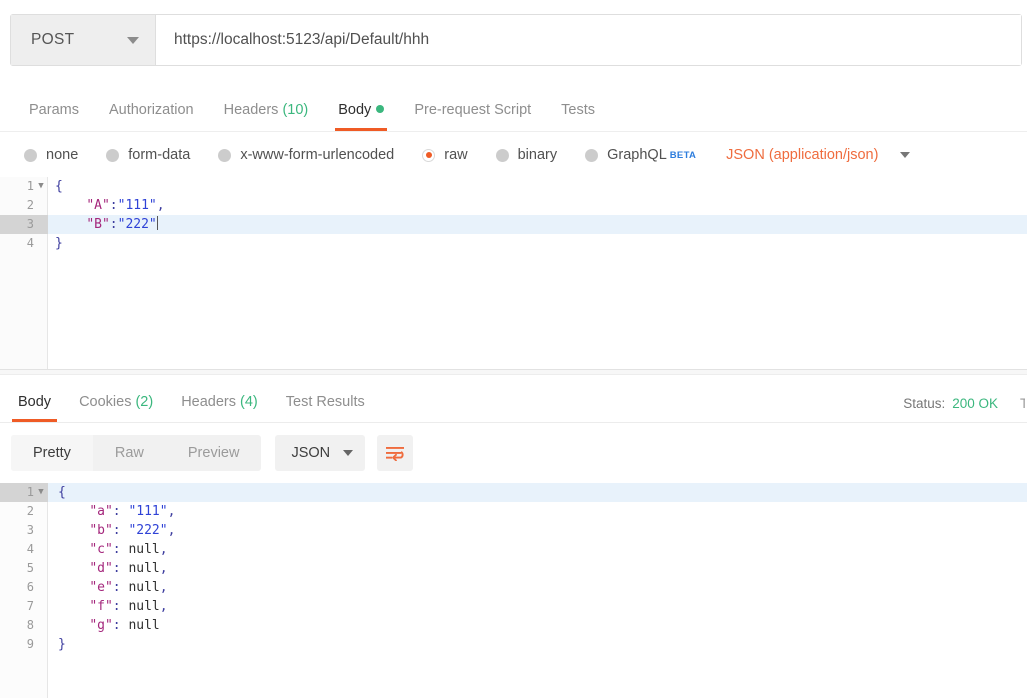  I want to click on request-tab-tests: Tests, so click(578, 116).